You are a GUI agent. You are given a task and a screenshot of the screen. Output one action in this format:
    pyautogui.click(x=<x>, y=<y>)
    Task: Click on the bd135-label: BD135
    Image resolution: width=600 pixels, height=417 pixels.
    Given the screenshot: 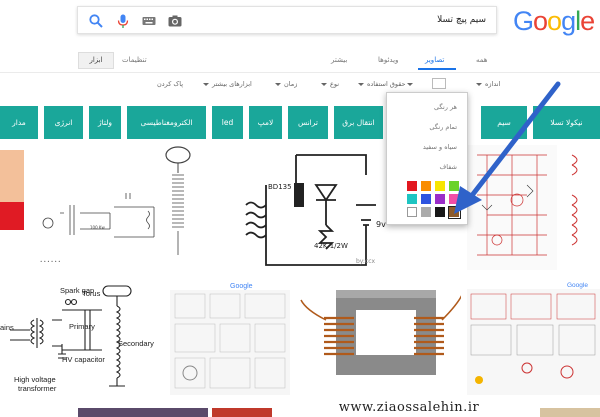 What is the action you would take?
    pyautogui.click(x=280, y=187)
    